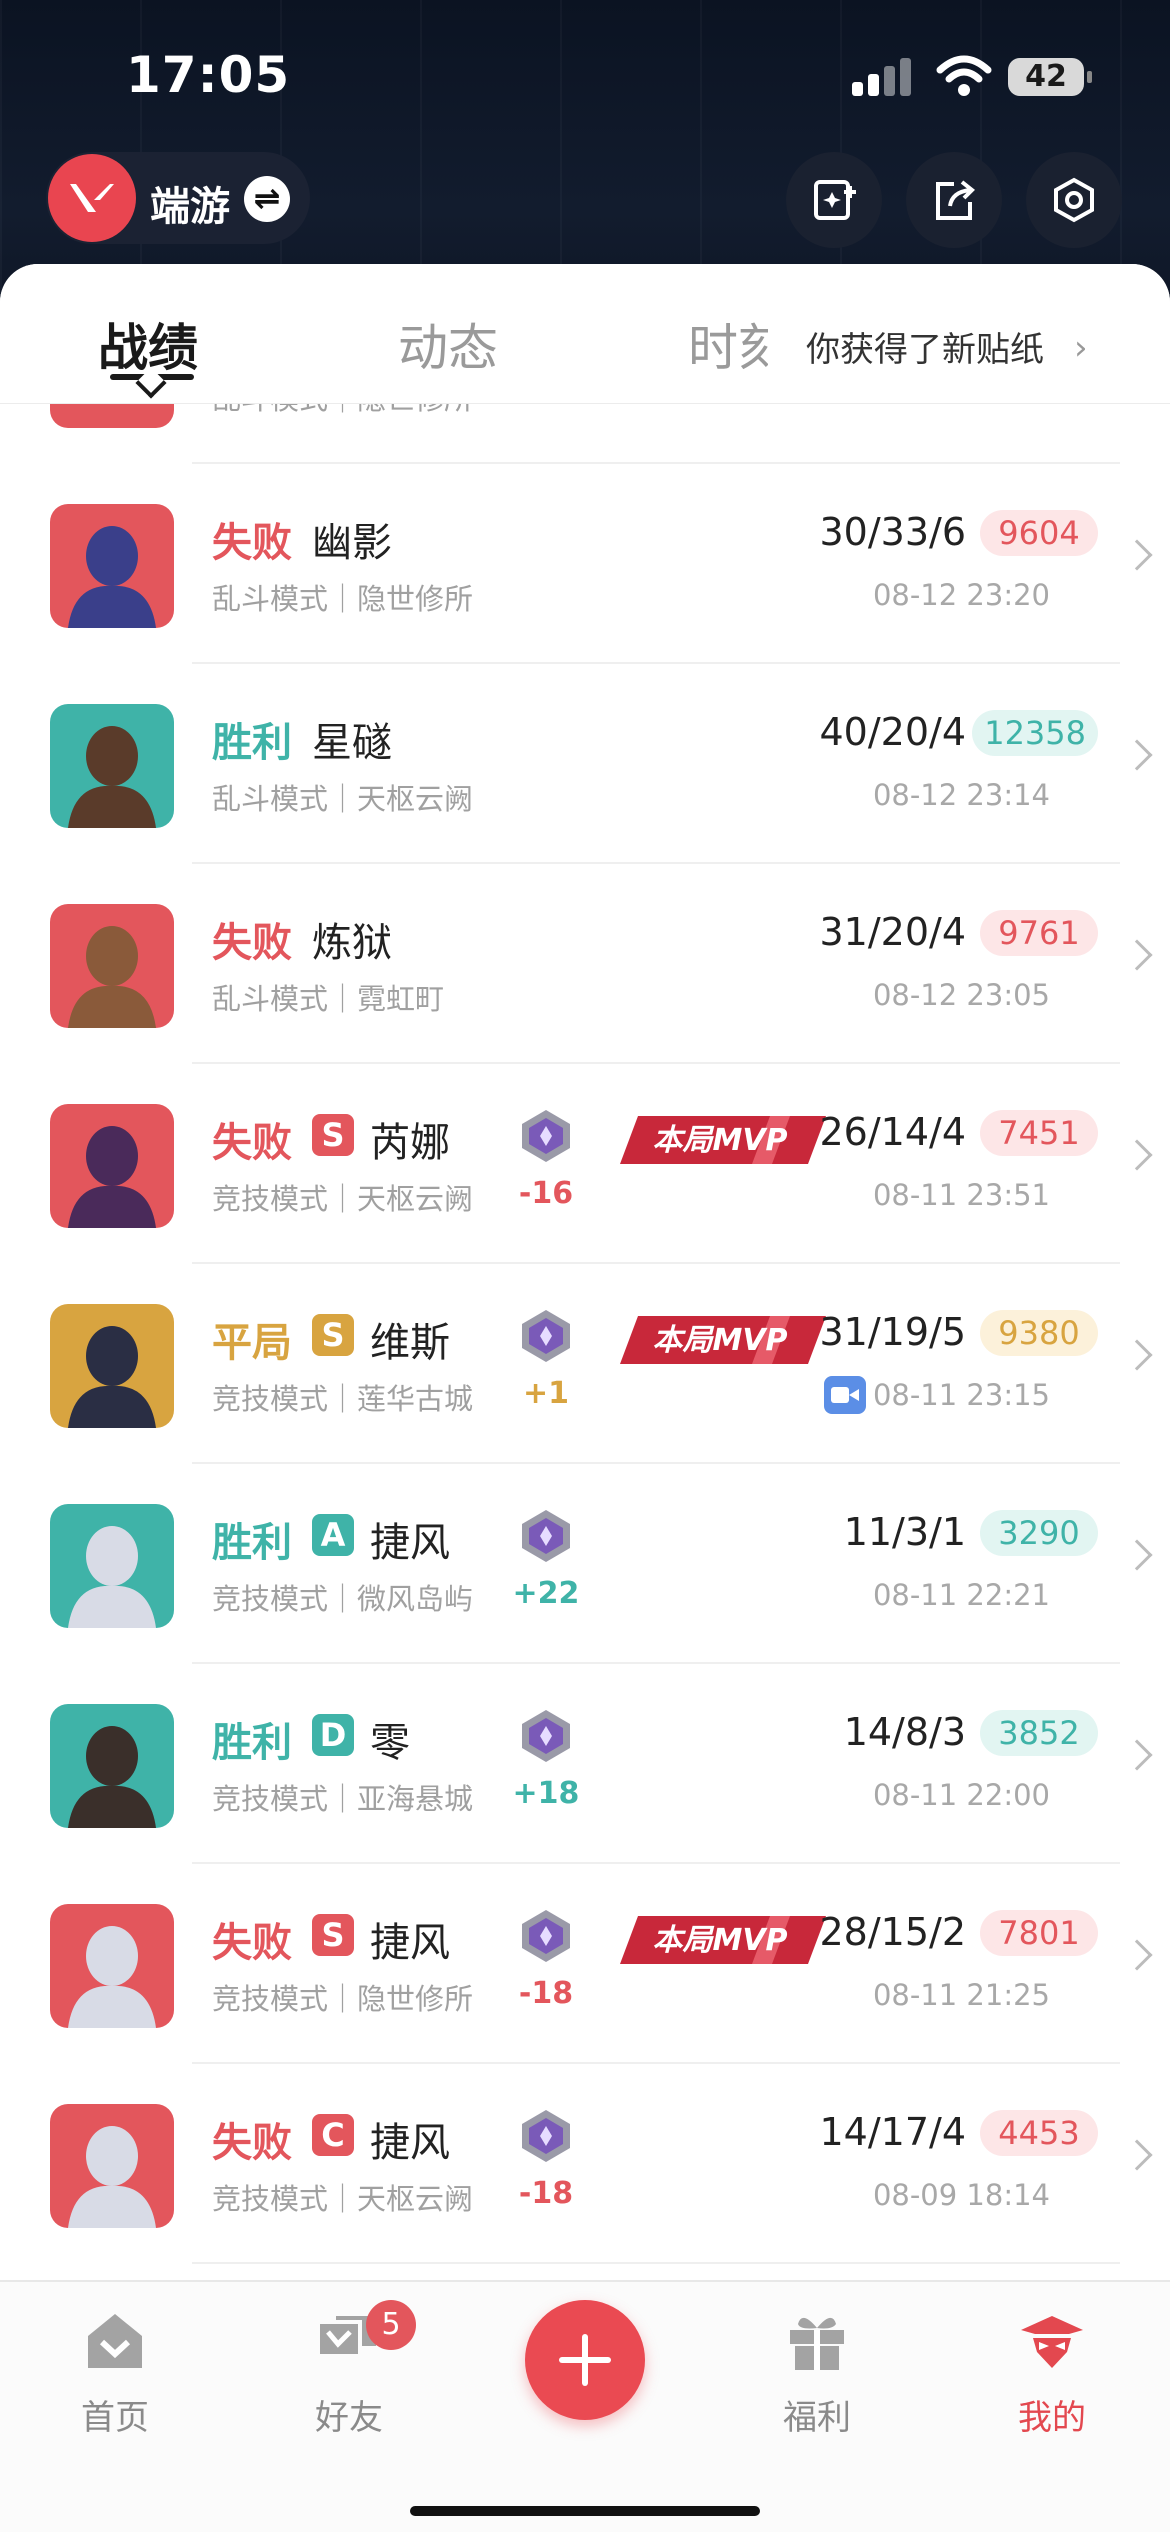 The width and height of the screenshot is (1170, 2532). Describe the element at coordinates (115, 2418) in the screenshot. I see `nav-label: 首页` at that location.